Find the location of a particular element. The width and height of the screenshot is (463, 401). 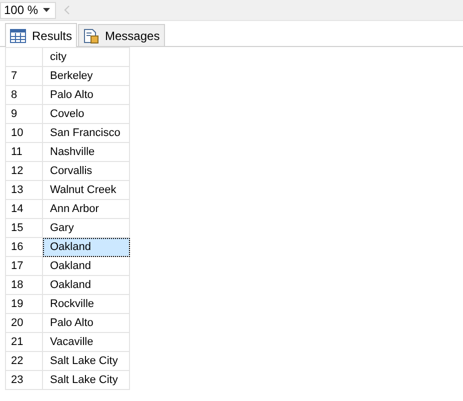

table-cell: Covelo is located at coordinates (86, 114).